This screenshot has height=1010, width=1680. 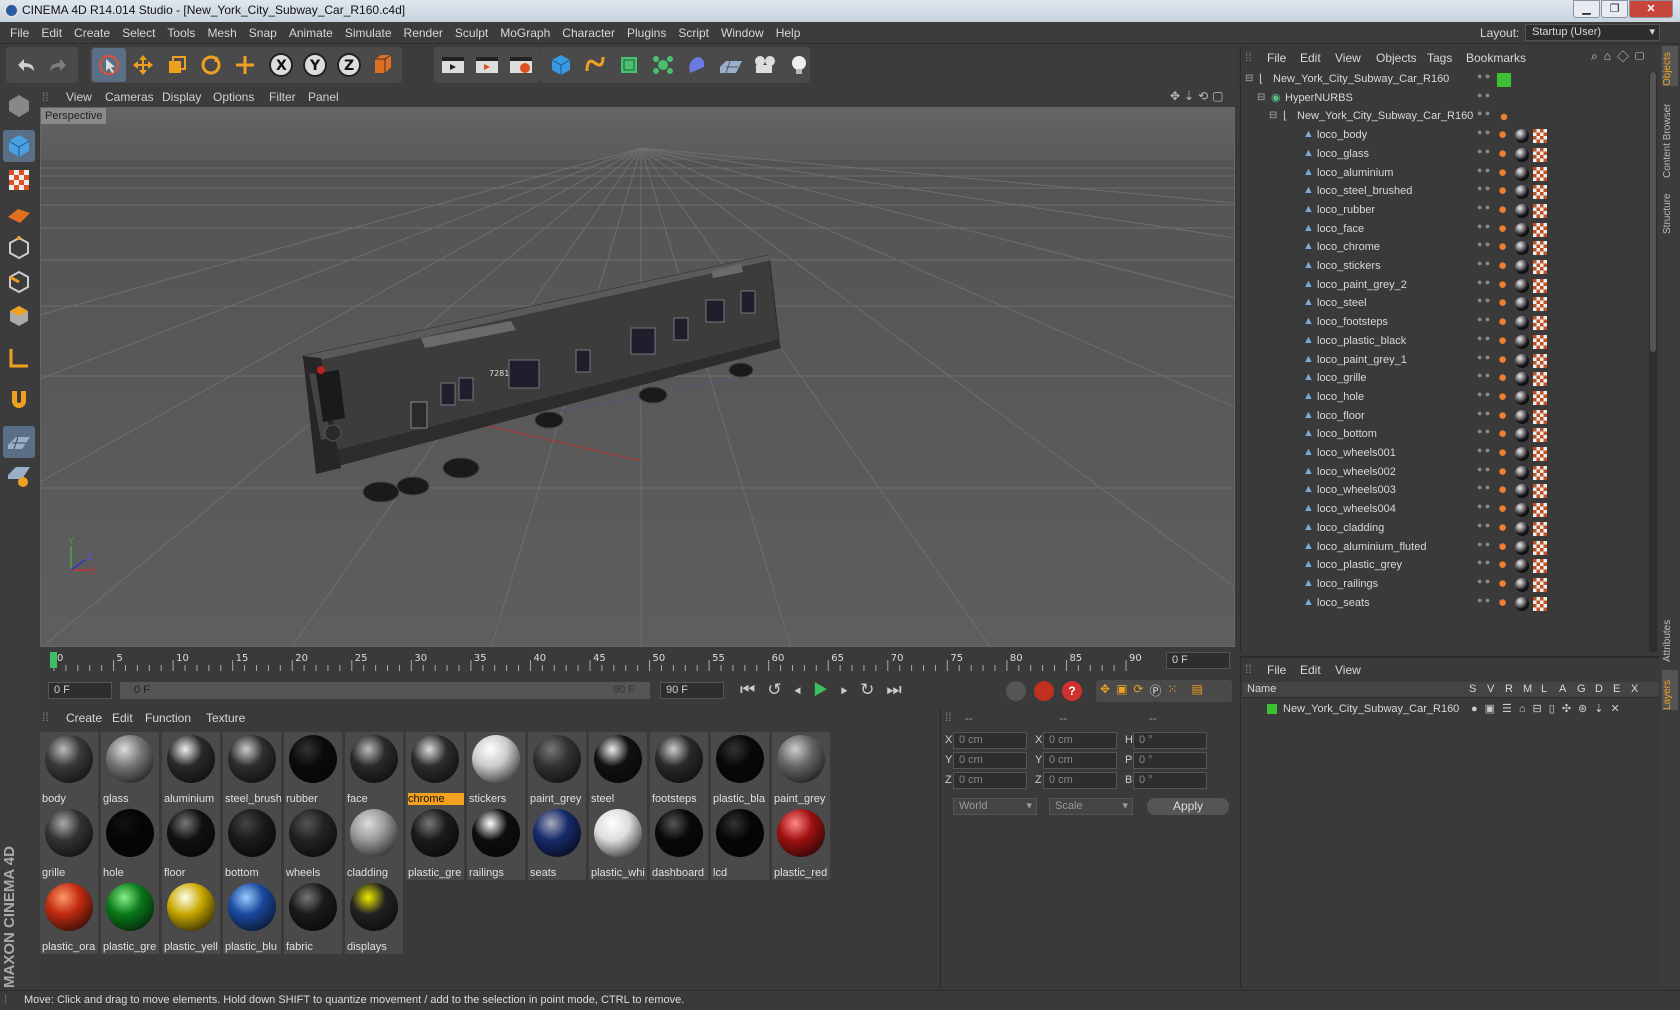 I want to click on layer-menu-view: View, so click(x=1348, y=670).